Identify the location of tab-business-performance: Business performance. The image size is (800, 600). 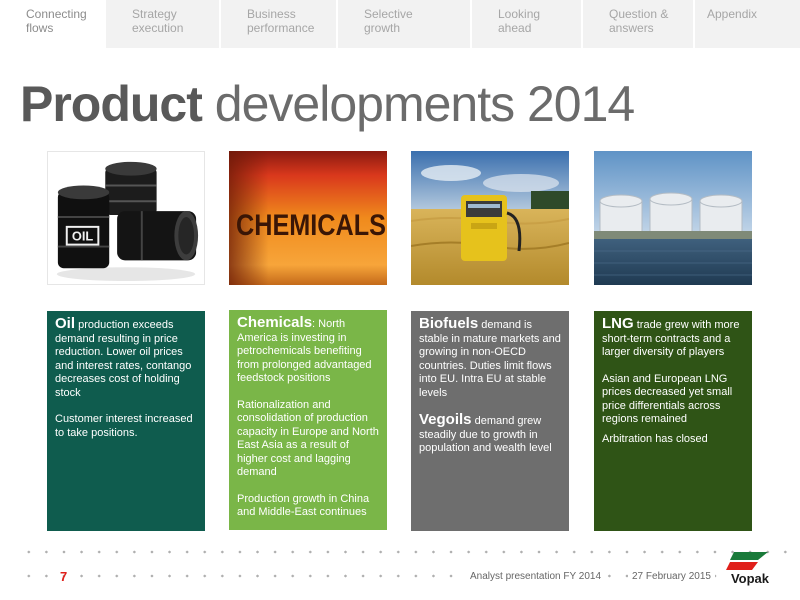
(279, 24).